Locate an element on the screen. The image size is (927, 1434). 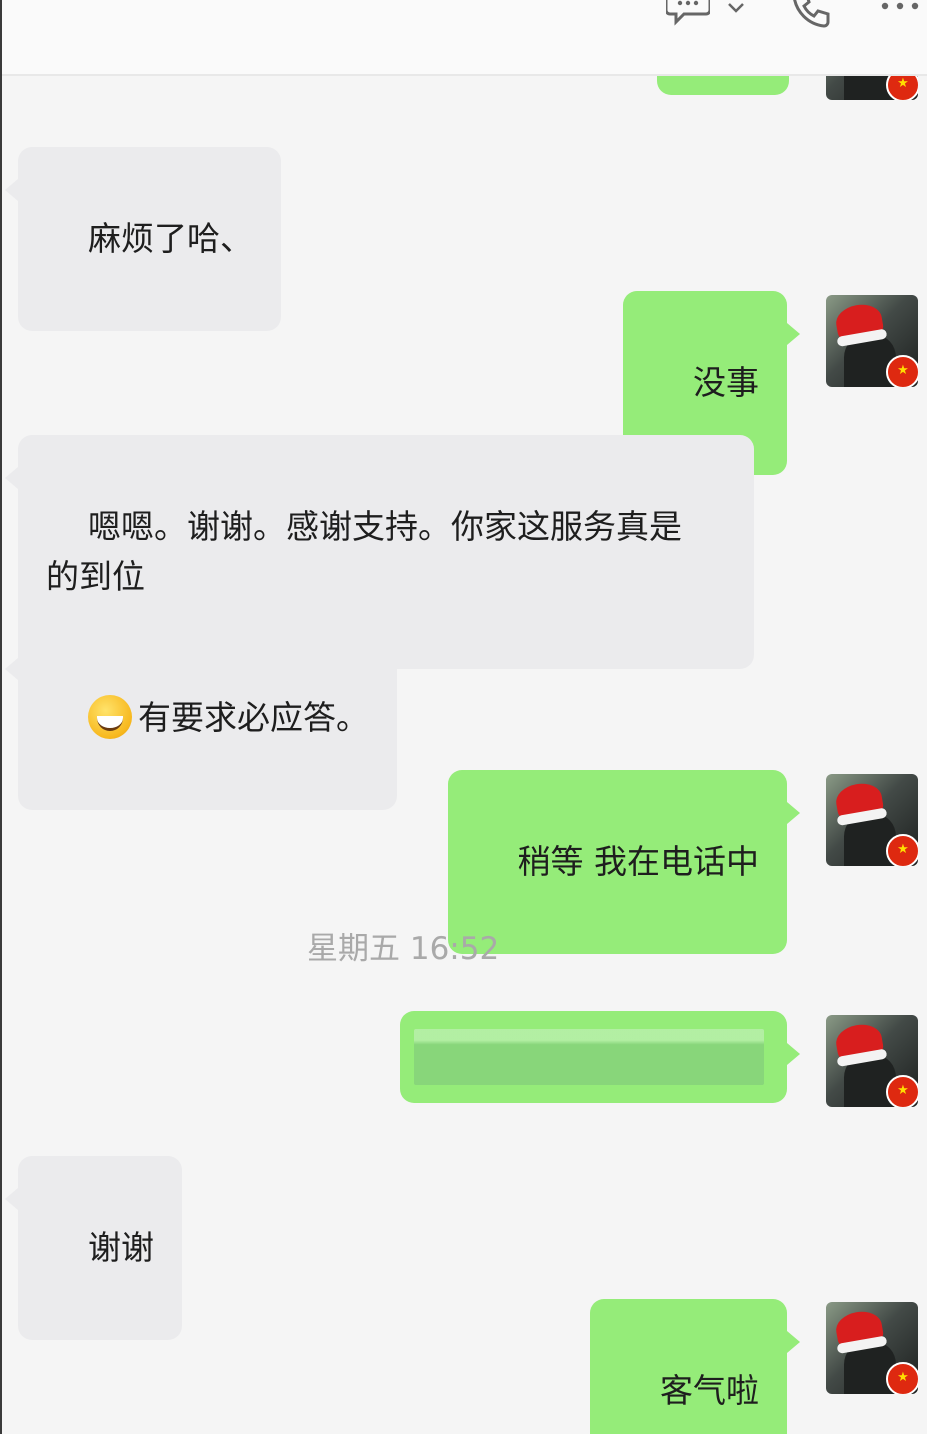
message-bubble-outgoing: 客气啦 is located at coordinates (695, 1366).